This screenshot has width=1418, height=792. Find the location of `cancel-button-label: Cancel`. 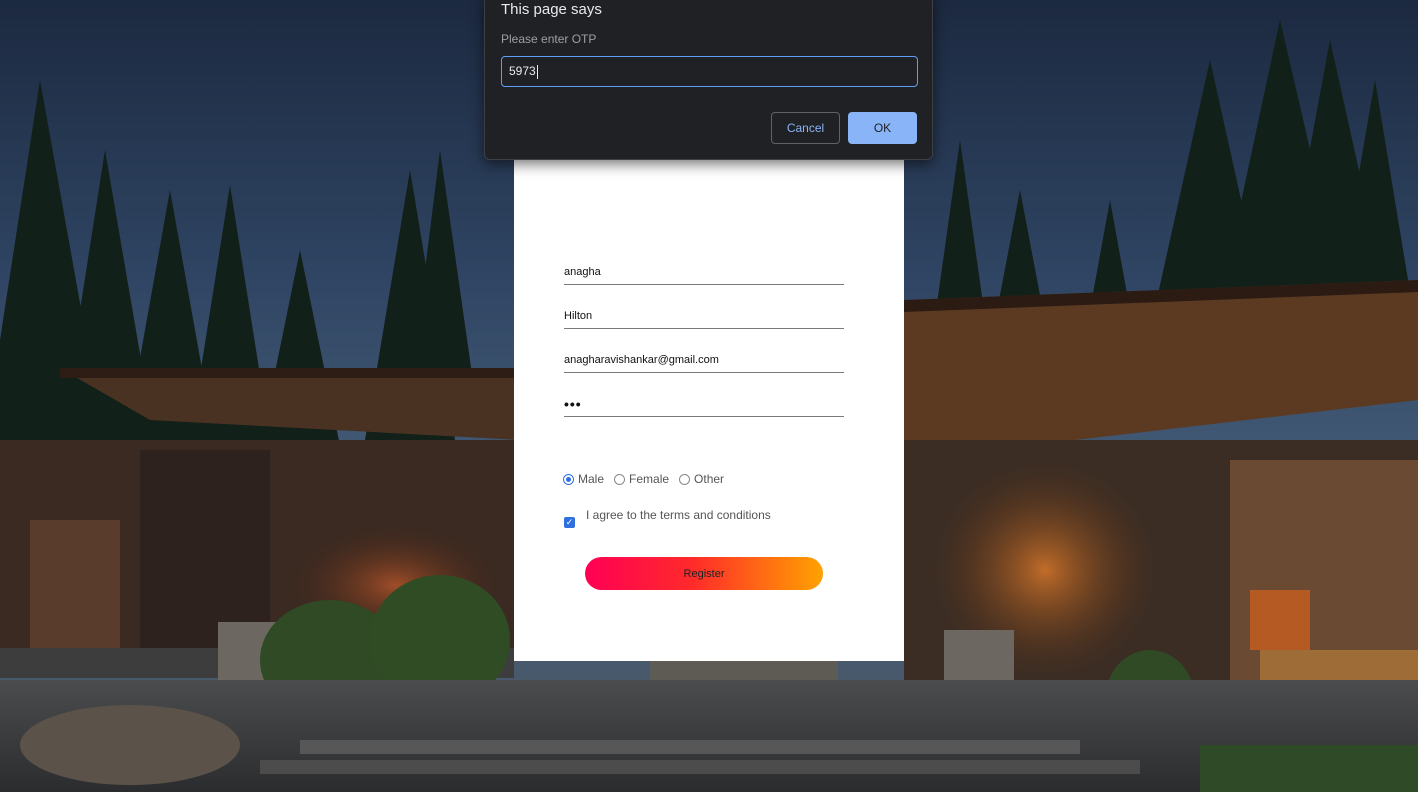

cancel-button-label: Cancel is located at coordinates (805, 128).